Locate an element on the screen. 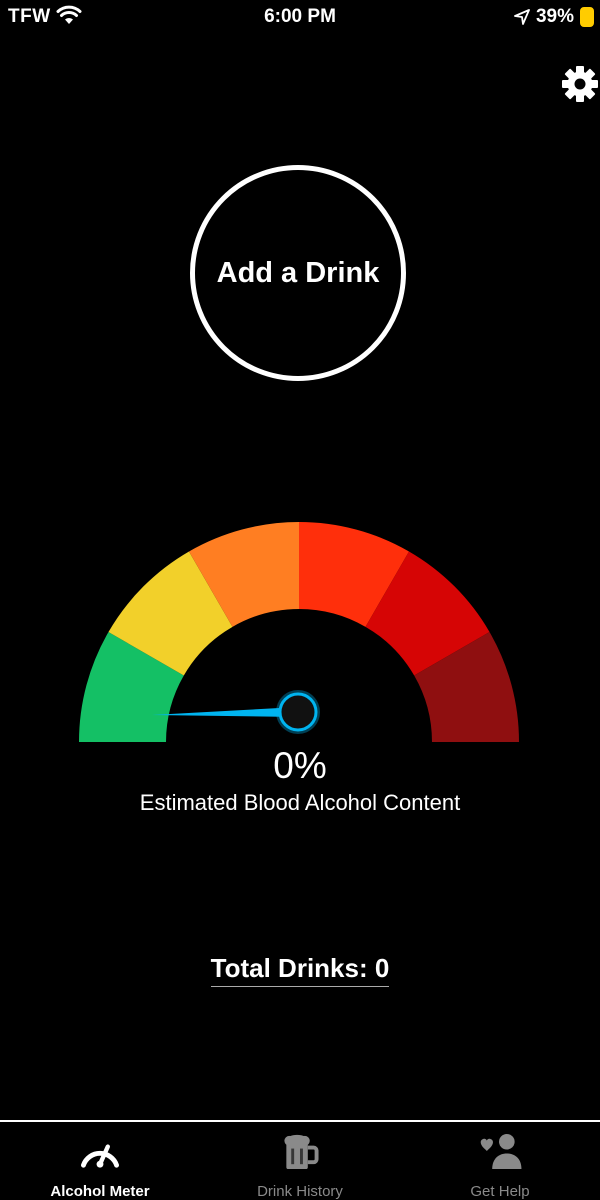  tab-get-help: Get Help is located at coordinates (500, 1161).